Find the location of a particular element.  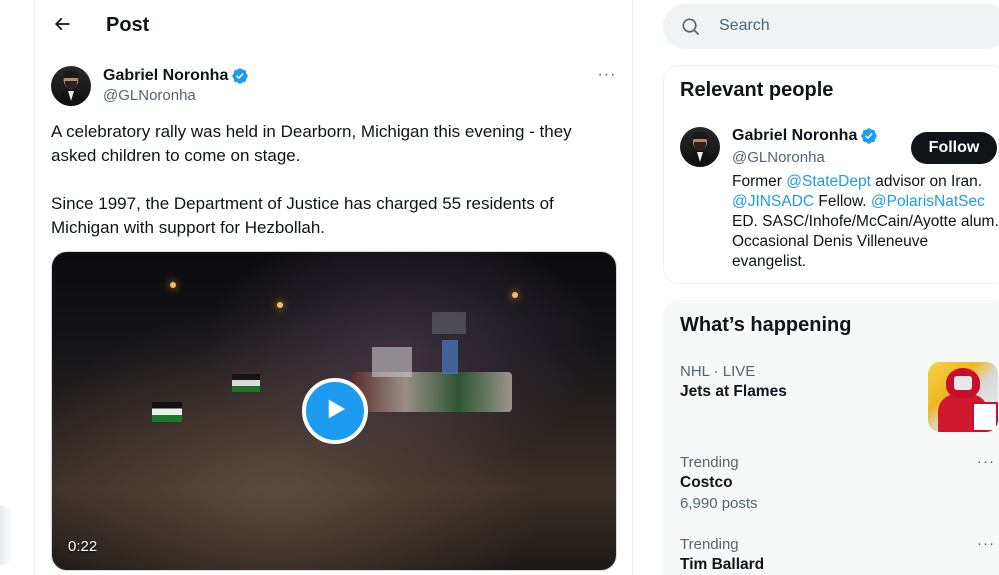

trend-thumbnail is located at coordinates (963, 397).